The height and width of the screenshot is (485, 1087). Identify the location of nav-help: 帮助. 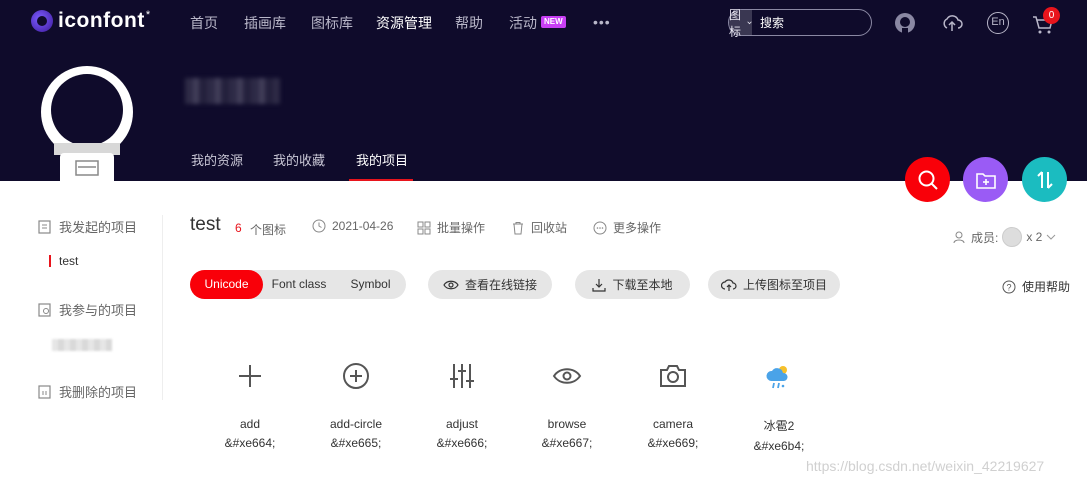
(469, 23).